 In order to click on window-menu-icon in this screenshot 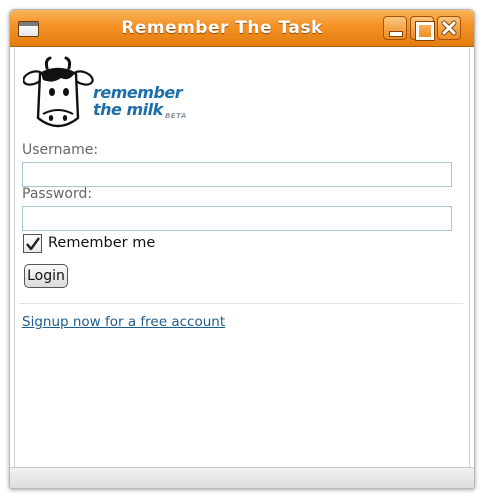, I will do `click(28, 29)`.